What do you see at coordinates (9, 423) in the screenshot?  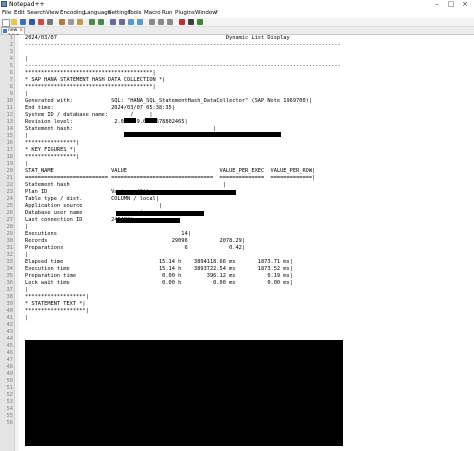 I see `line-number: 56` at bounding box center [9, 423].